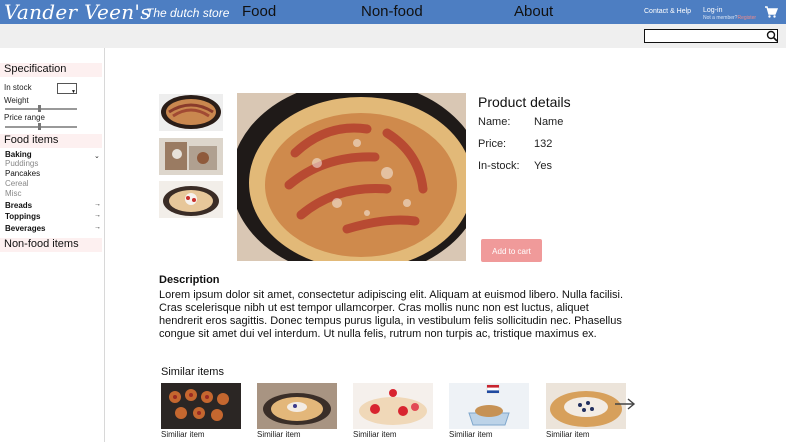 The image size is (786, 442). I want to click on login-link: Log-in, so click(712, 10).